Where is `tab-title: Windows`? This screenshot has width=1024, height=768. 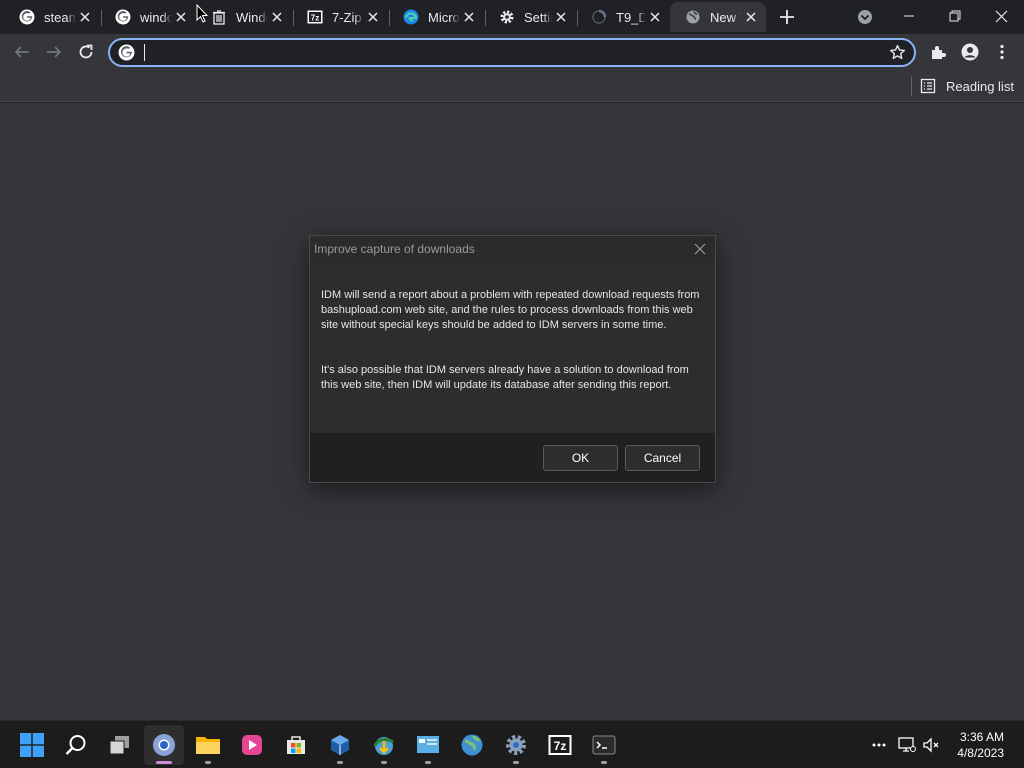 tab-title: Windows is located at coordinates (252, 17).